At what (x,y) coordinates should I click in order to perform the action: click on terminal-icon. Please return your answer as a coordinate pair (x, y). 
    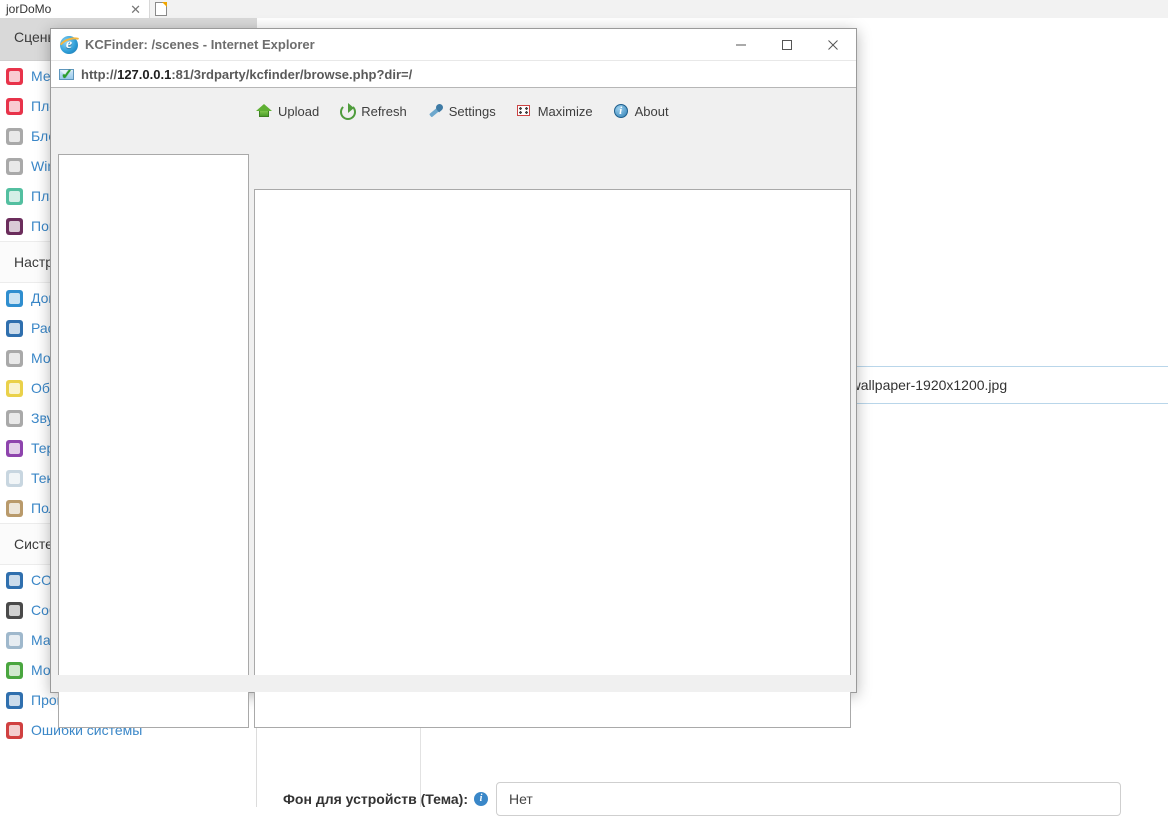
    Looking at the image, I should click on (14, 448).